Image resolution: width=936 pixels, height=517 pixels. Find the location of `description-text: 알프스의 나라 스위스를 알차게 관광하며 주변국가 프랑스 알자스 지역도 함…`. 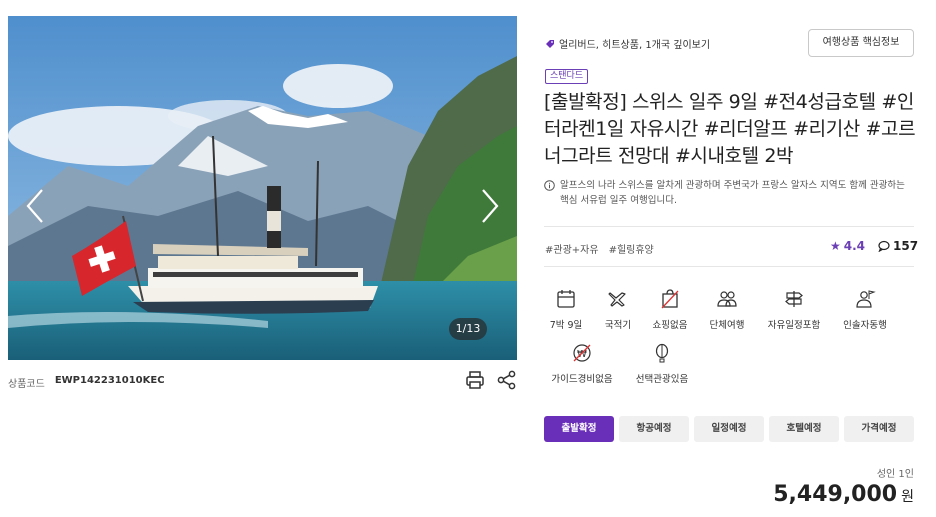

description-text: 알프스의 나라 스위스를 알차게 관광하며 주변국가 프랑스 알자스 지역도 함… is located at coordinates (732, 193).